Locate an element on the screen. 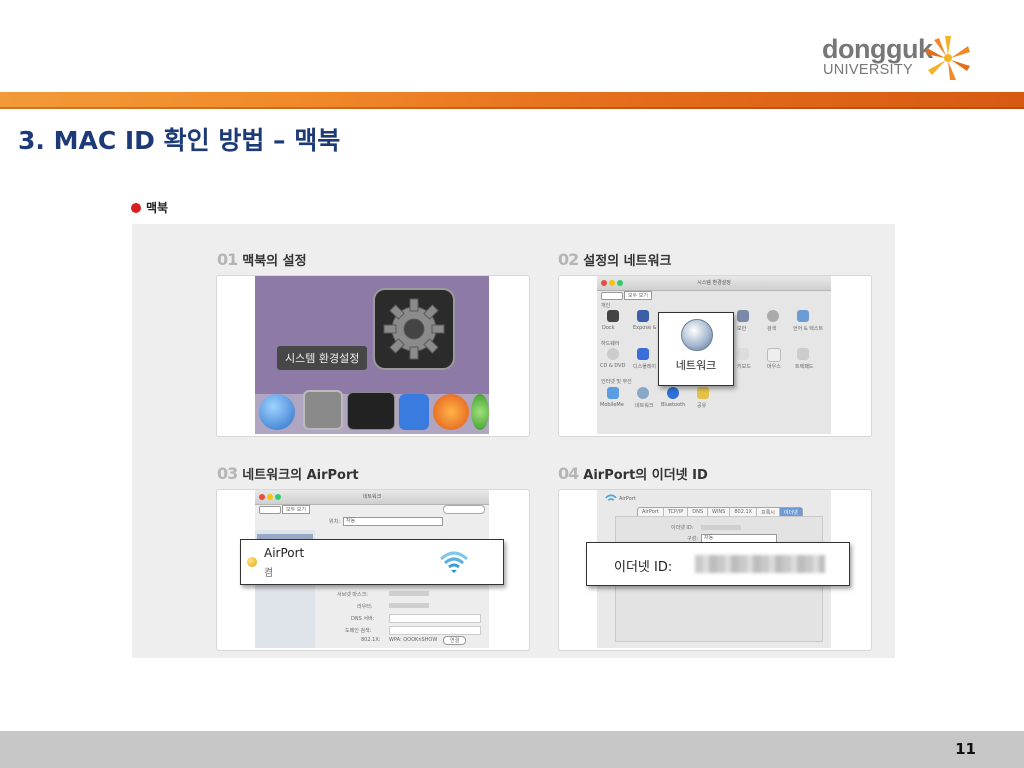 Image resolution: width=1024 pixels, height=768 pixels. page-number: 11 is located at coordinates (965, 749).